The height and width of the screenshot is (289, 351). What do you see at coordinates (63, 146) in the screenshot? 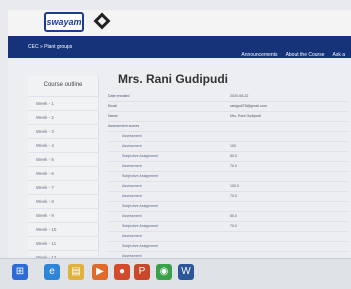
I see `sidebar-item-week-4: Week - 4` at bounding box center [63, 146].